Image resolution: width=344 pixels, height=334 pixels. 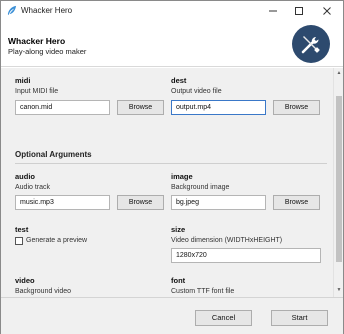 What do you see at coordinates (227, 240) in the screenshot?
I see `size-help: Video dimension (WIDTHxHEIGHT)` at bounding box center [227, 240].